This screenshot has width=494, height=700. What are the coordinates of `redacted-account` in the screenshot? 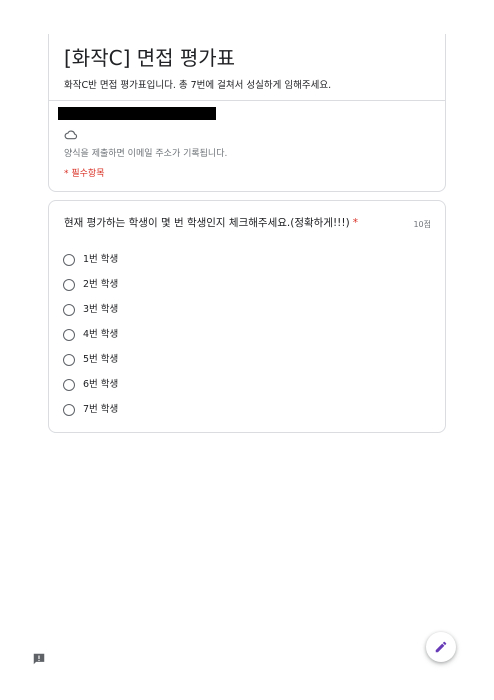 It's located at (137, 113).